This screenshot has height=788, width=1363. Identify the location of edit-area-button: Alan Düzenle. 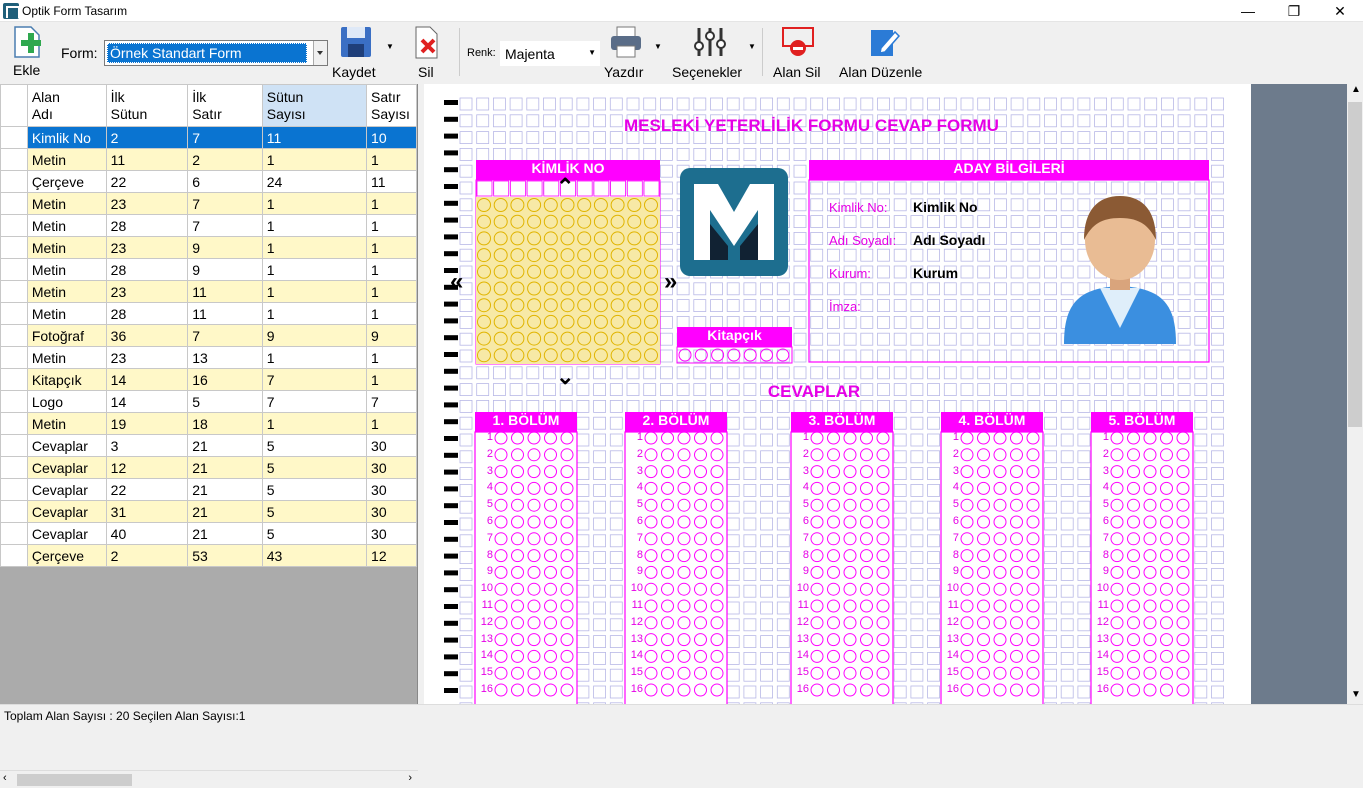
(883, 52).